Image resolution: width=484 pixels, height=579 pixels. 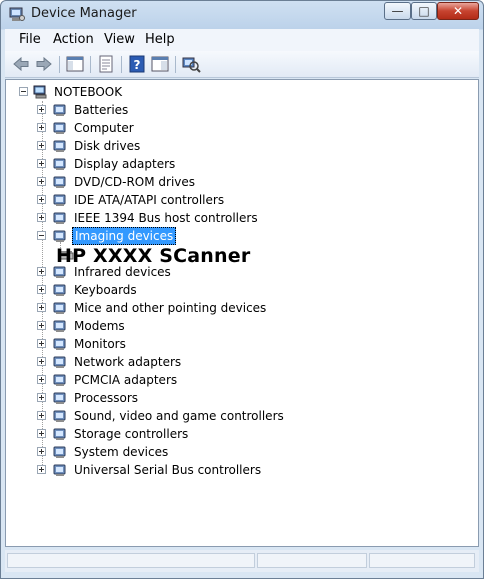 I want to click on toolbar: ?, so click(x=242, y=64).